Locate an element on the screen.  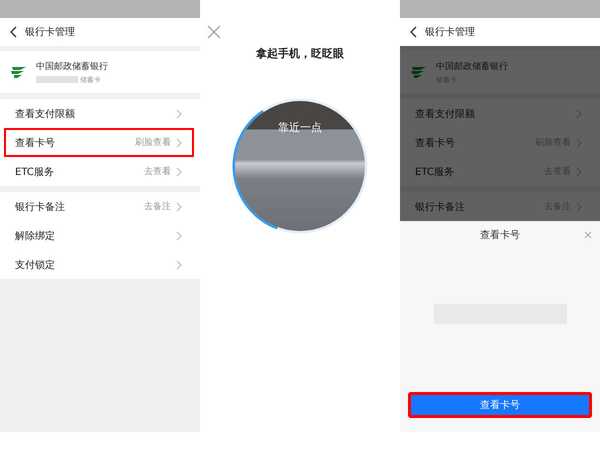
menu-row: 解除绑定 is located at coordinates (99, 235).